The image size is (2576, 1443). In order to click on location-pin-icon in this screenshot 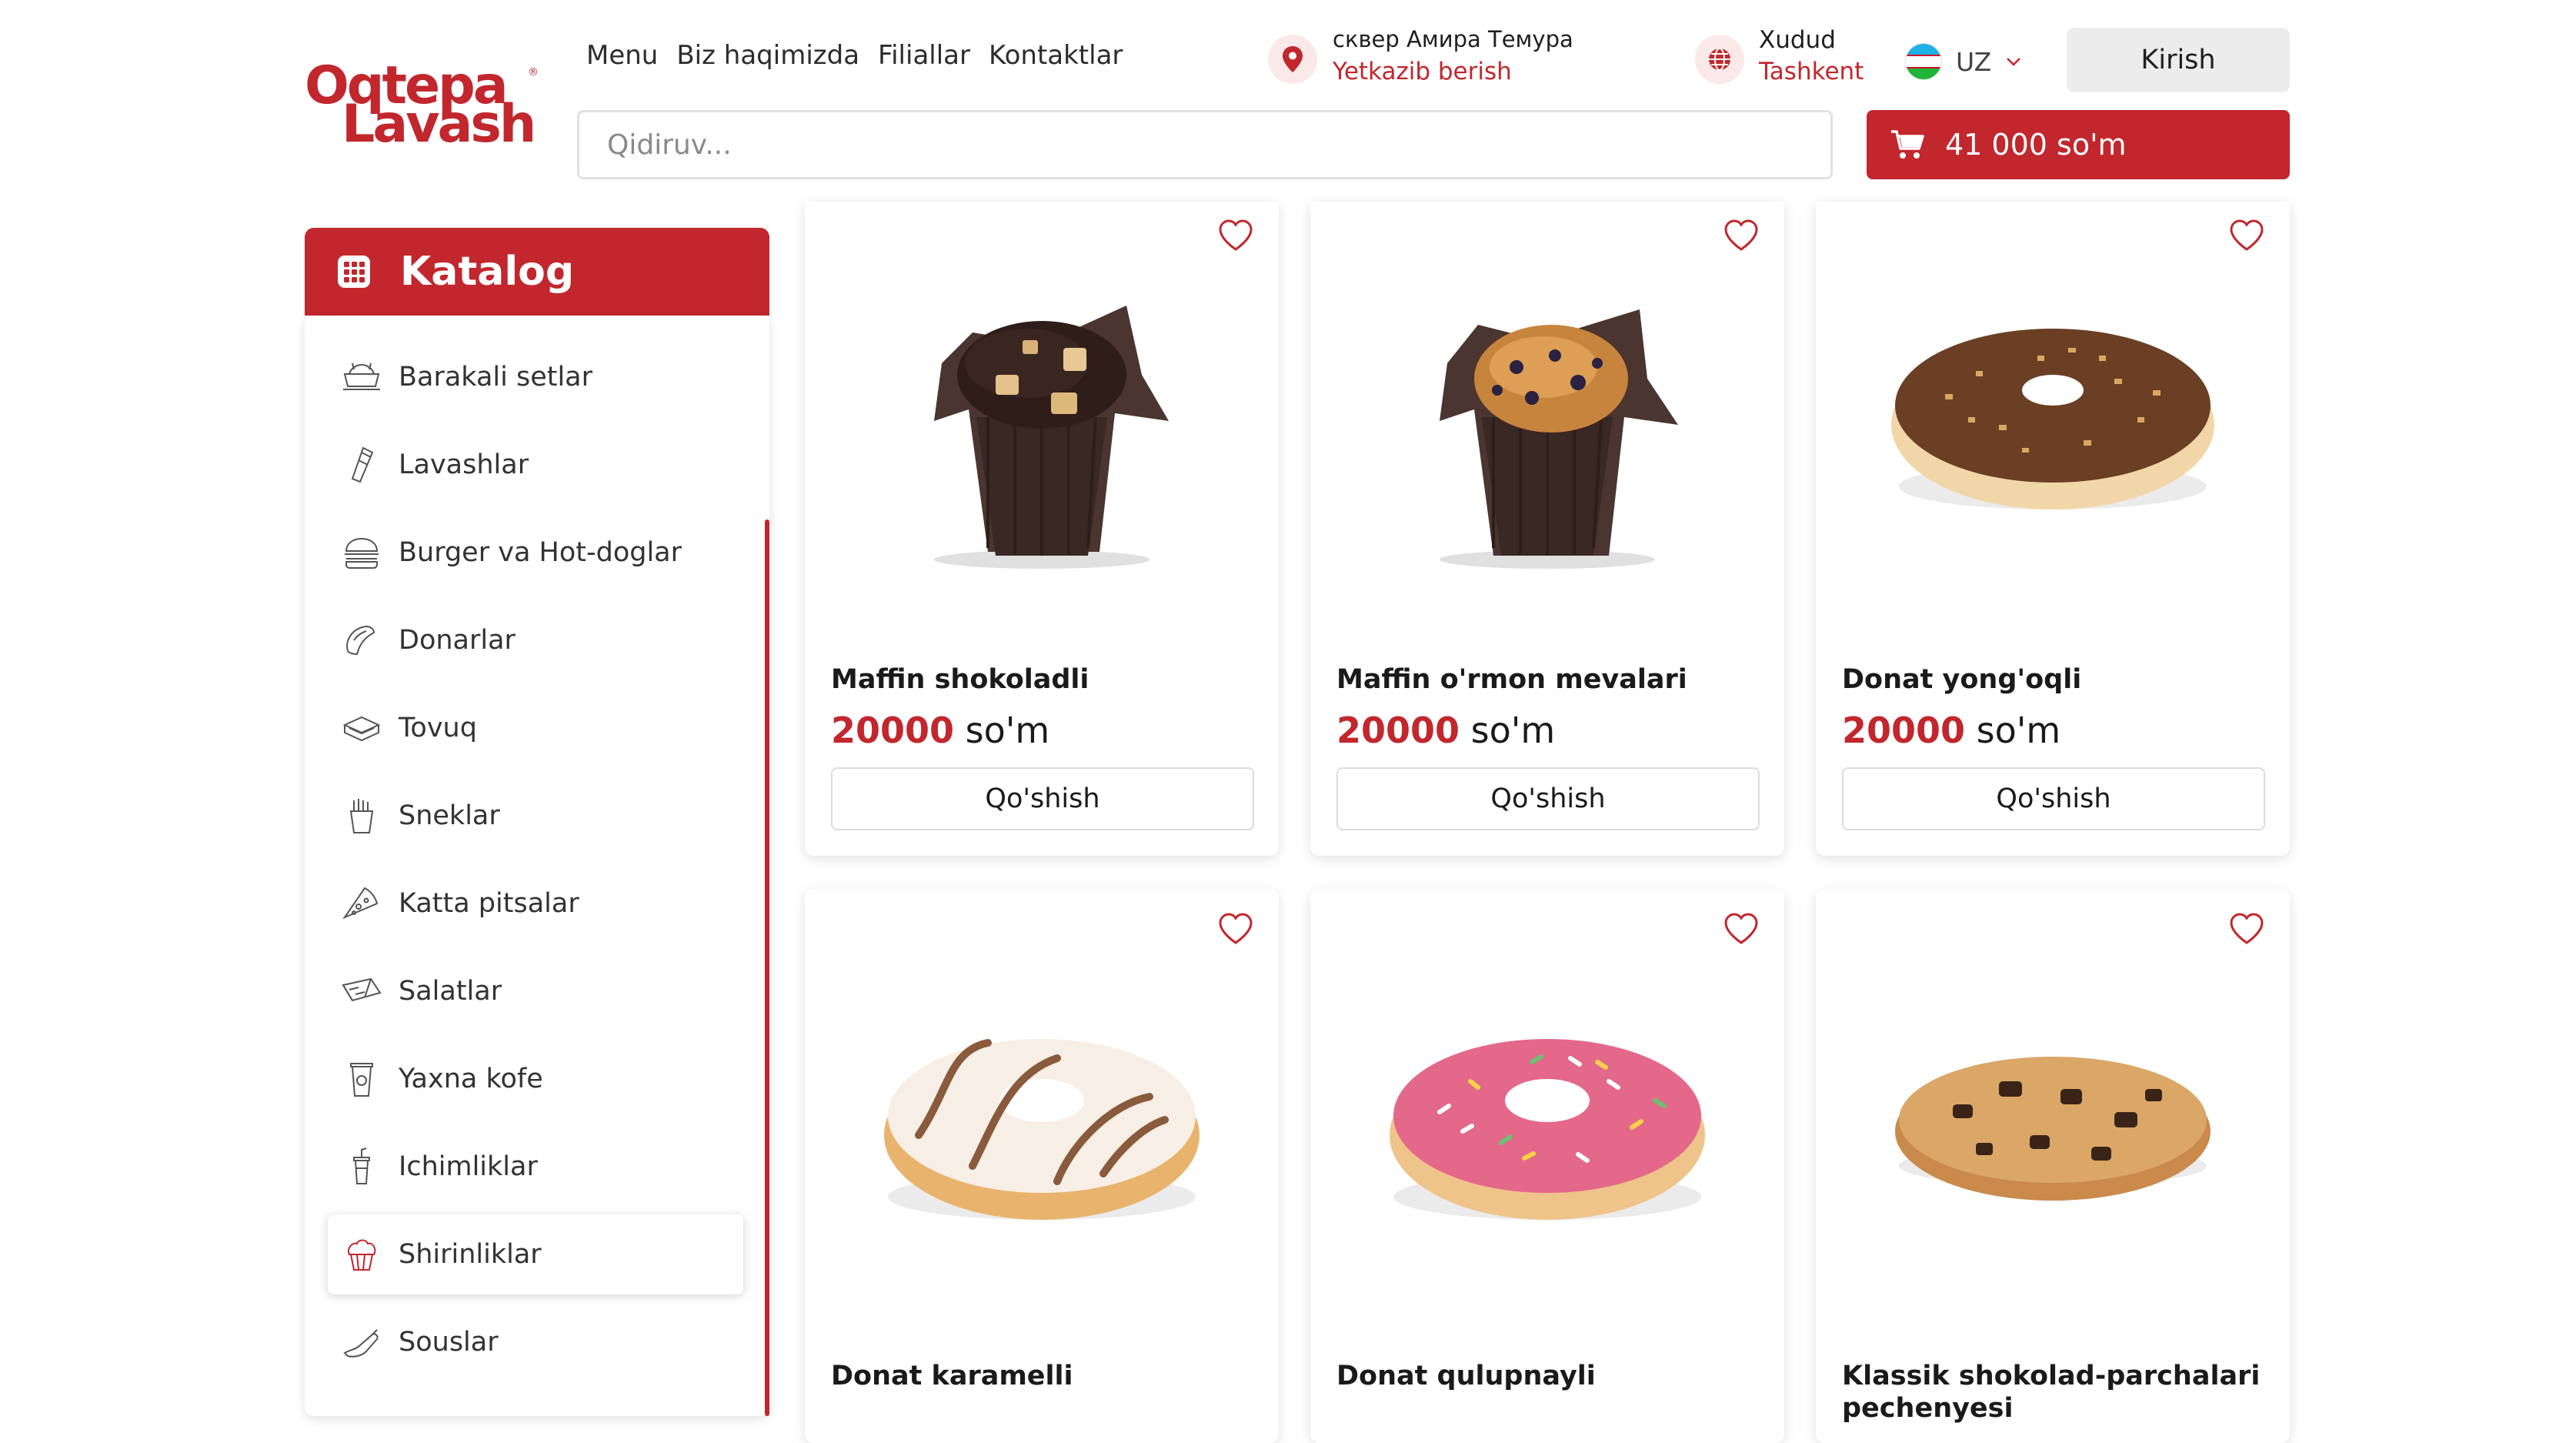, I will do `click(1292, 59)`.